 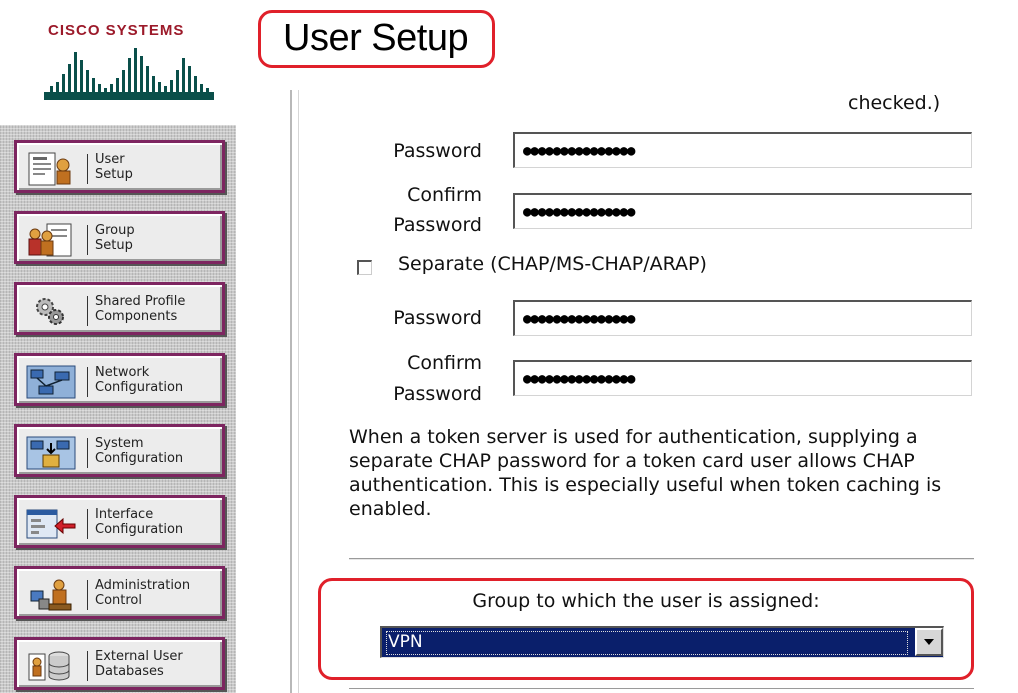 What do you see at coordinates (140, 308) in the screenshot?
I see `nav-label-shared-profile-components: Shared Profile Components` at bounding box center [140, 308].